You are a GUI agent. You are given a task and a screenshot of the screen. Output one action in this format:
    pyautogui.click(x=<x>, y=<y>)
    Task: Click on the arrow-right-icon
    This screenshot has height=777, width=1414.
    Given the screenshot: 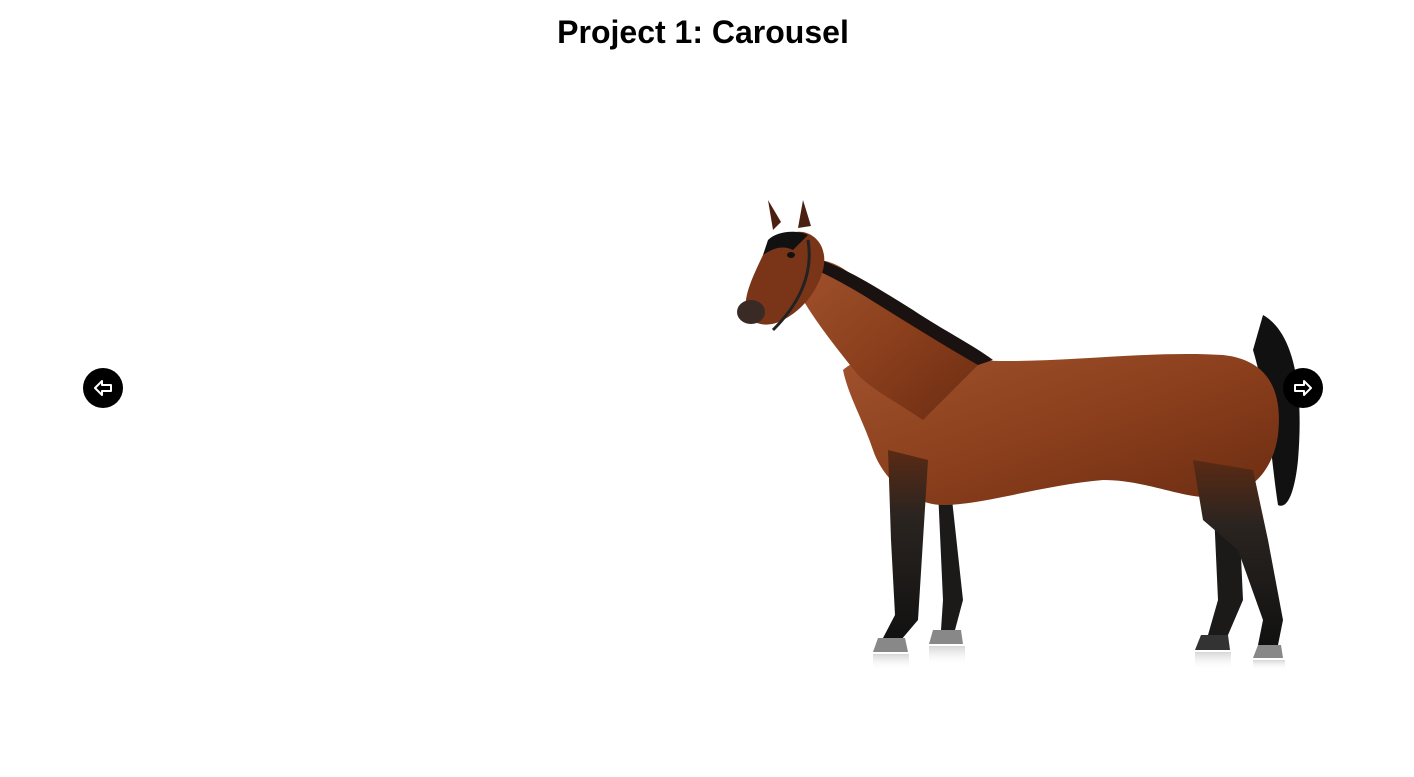 What is the action you would take?
    pyautogui.click(x=1303, y=388)
    